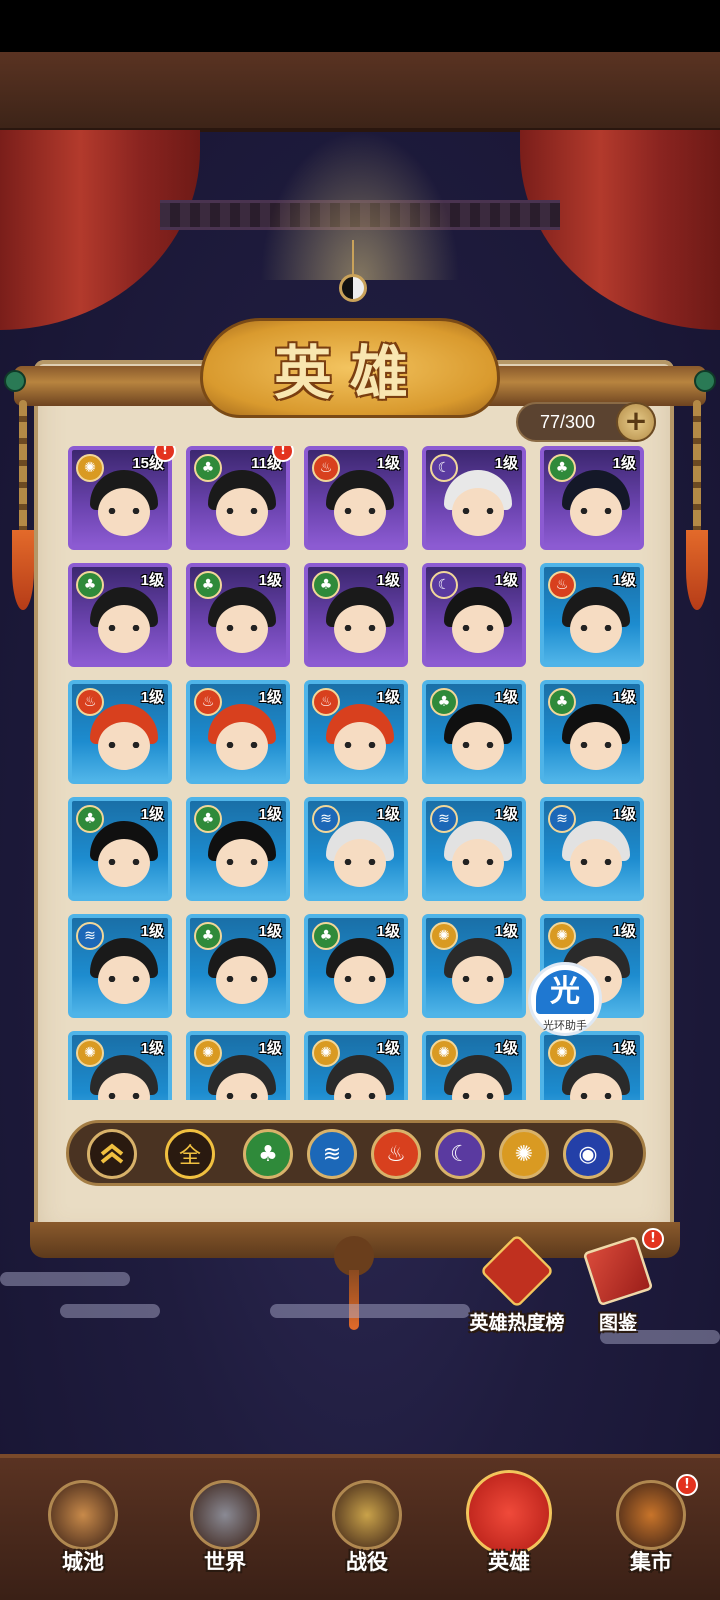  I want to click on filter-water-button: ≋, so click(332, 1154).